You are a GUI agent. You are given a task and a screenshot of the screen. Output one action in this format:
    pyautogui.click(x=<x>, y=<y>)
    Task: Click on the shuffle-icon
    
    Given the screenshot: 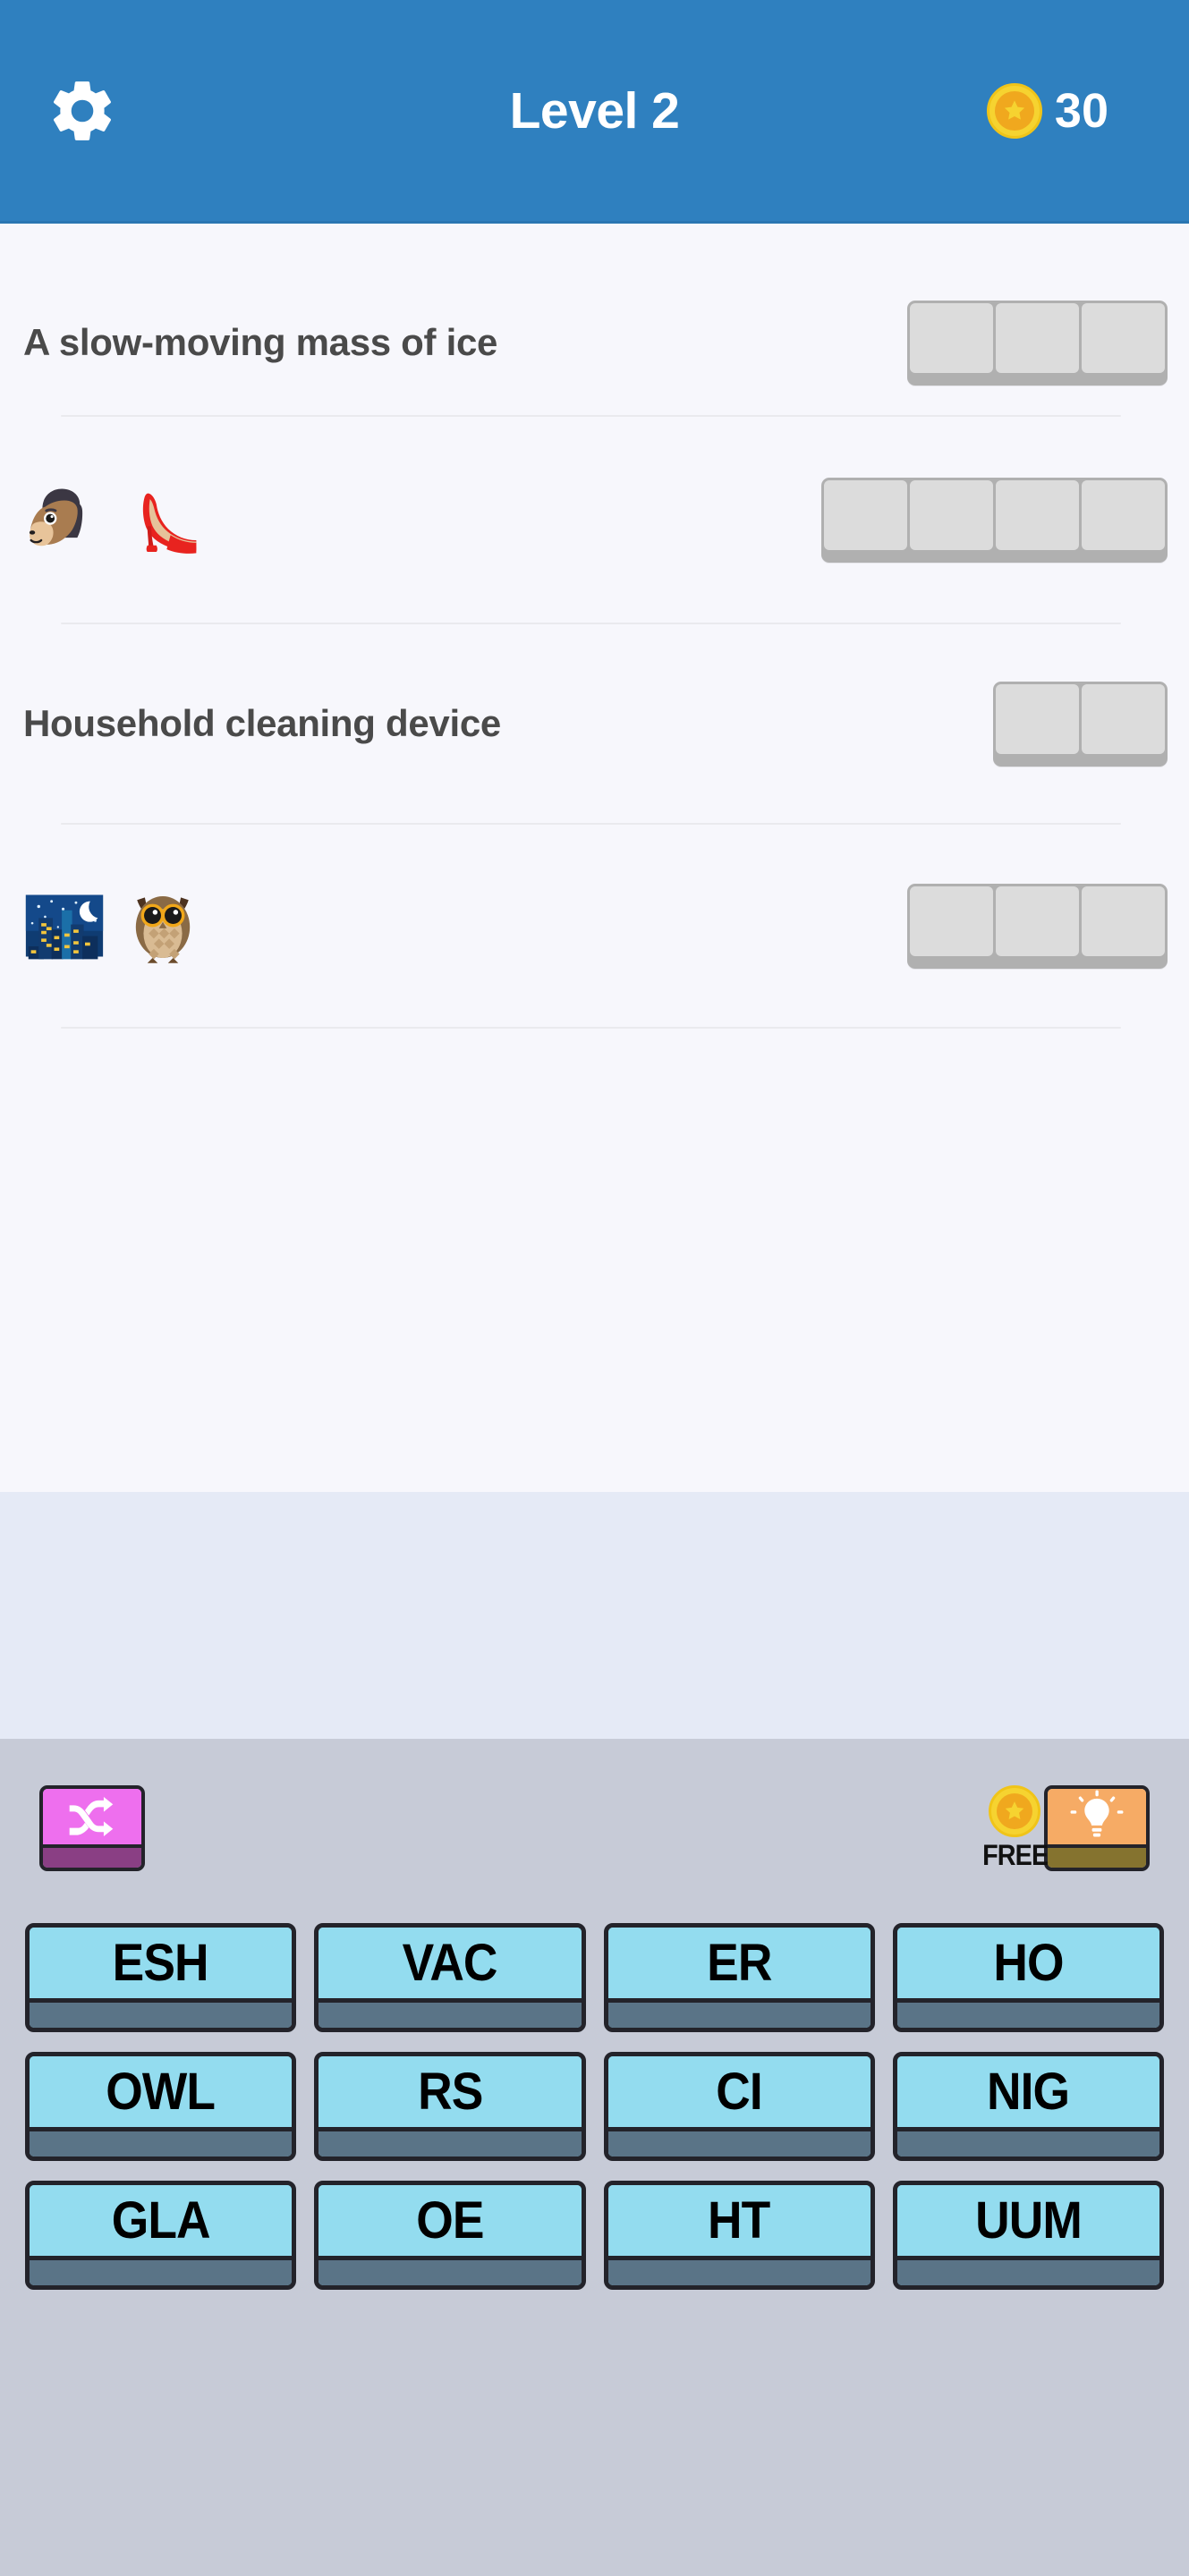 What is the action you would take?
    pyautogui.click(x=91, y=1816)
    